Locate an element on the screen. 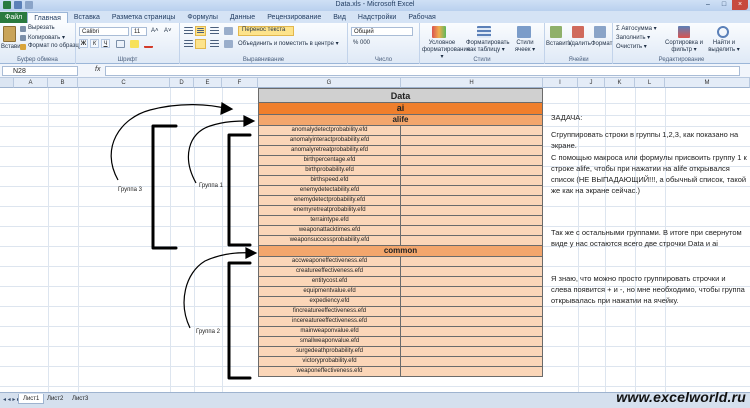 The width and height of the screenshot is (750, 408). cell-styles-button: Стили ячеек ▾ is located at coordinates (525, 47).